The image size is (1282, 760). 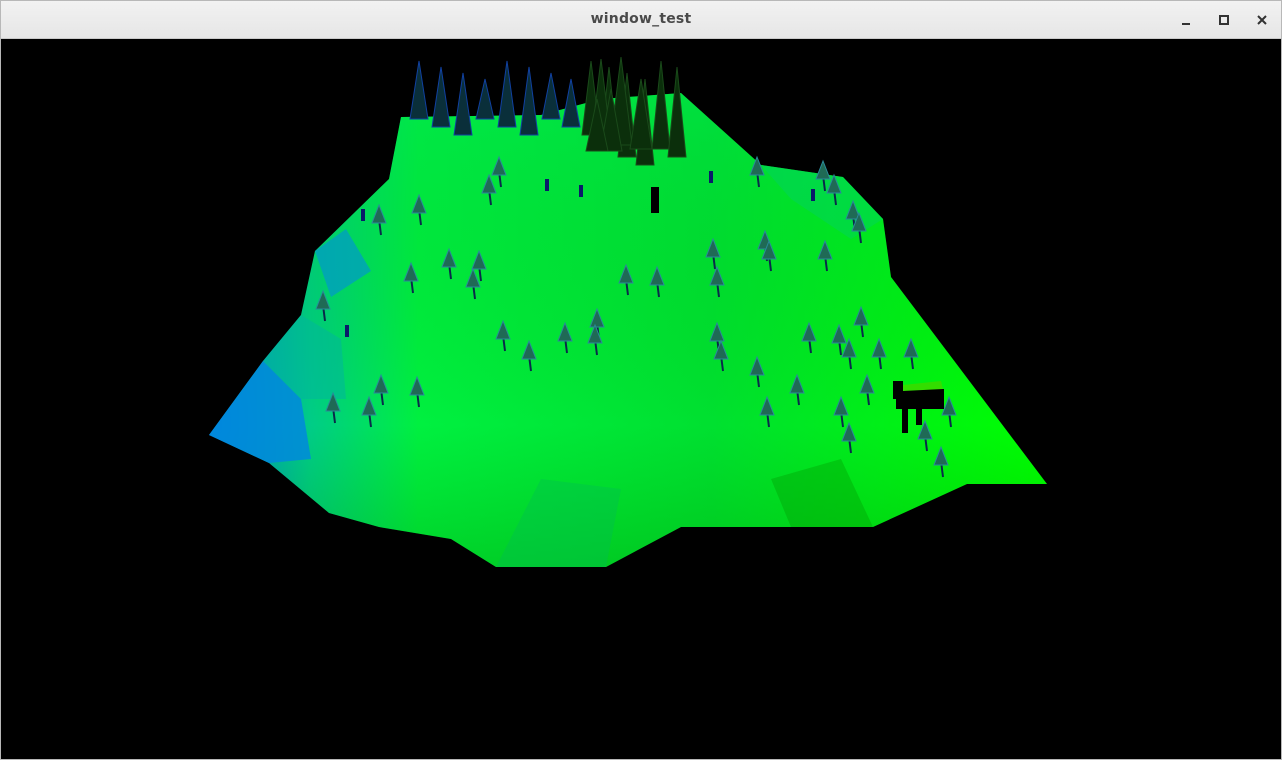 What do you see at coordinates (1186, 20) in the screenshot?
I see `minimize-button` at bounding box center [1186, 20].